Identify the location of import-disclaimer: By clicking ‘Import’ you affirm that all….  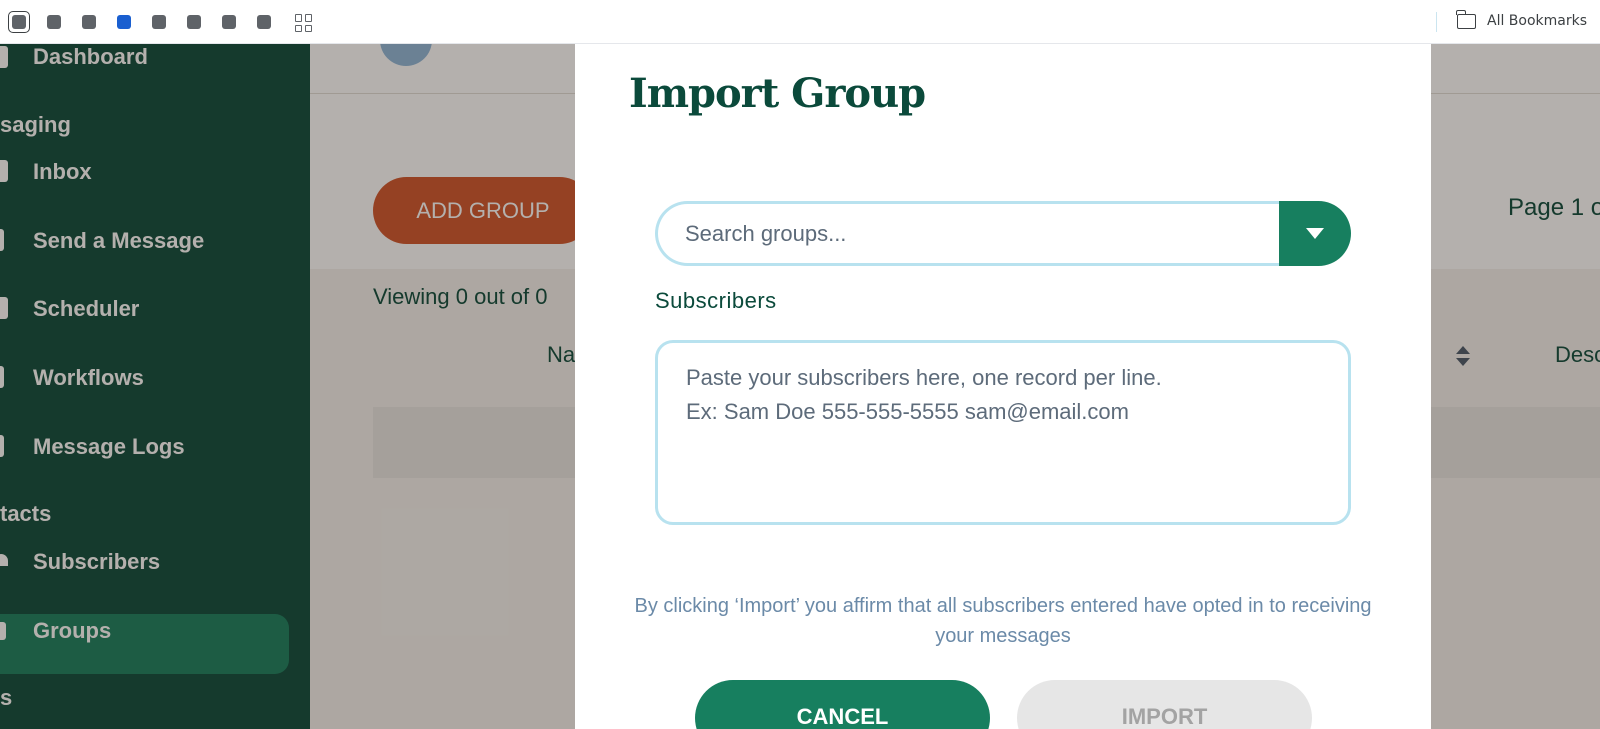
(1003, 621).